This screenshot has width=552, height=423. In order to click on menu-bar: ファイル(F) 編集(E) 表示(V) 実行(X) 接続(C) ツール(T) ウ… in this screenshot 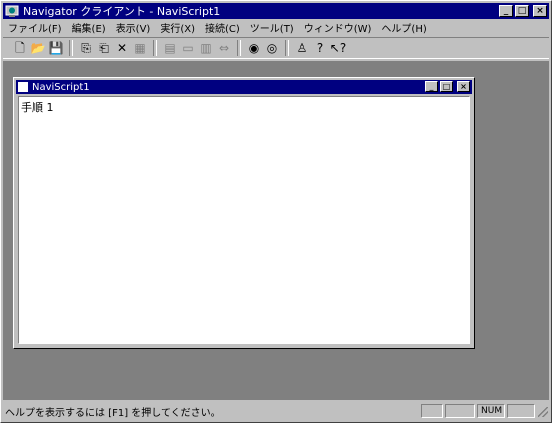, I will do `click(276, 27)`.